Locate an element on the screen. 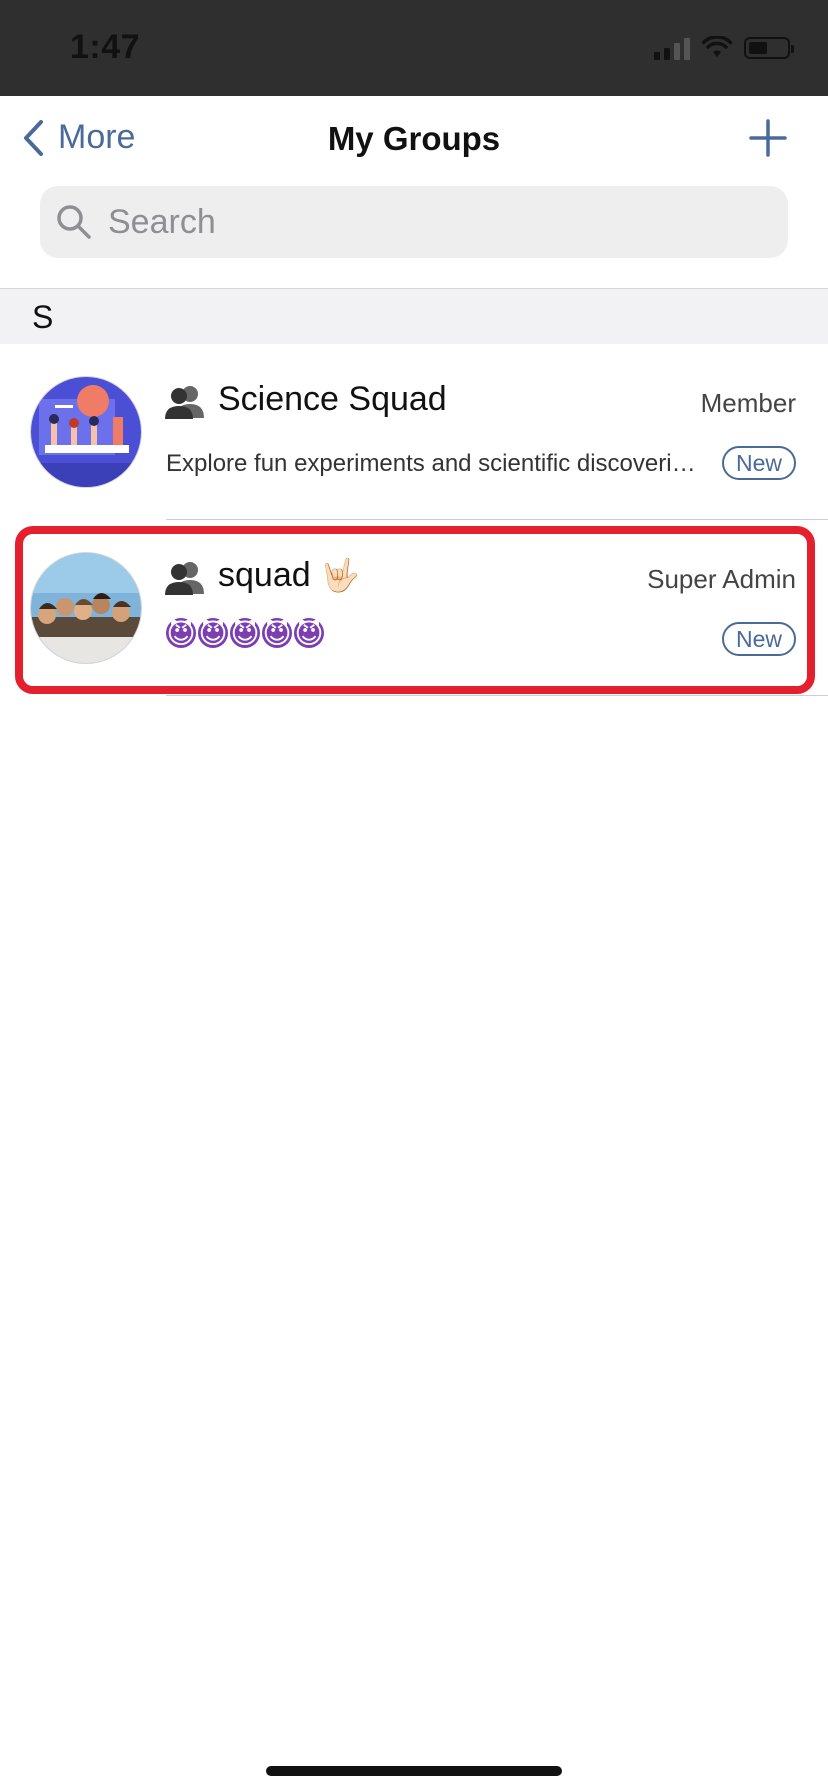  status-time: 1:47 is located at coordinates (105, 47).